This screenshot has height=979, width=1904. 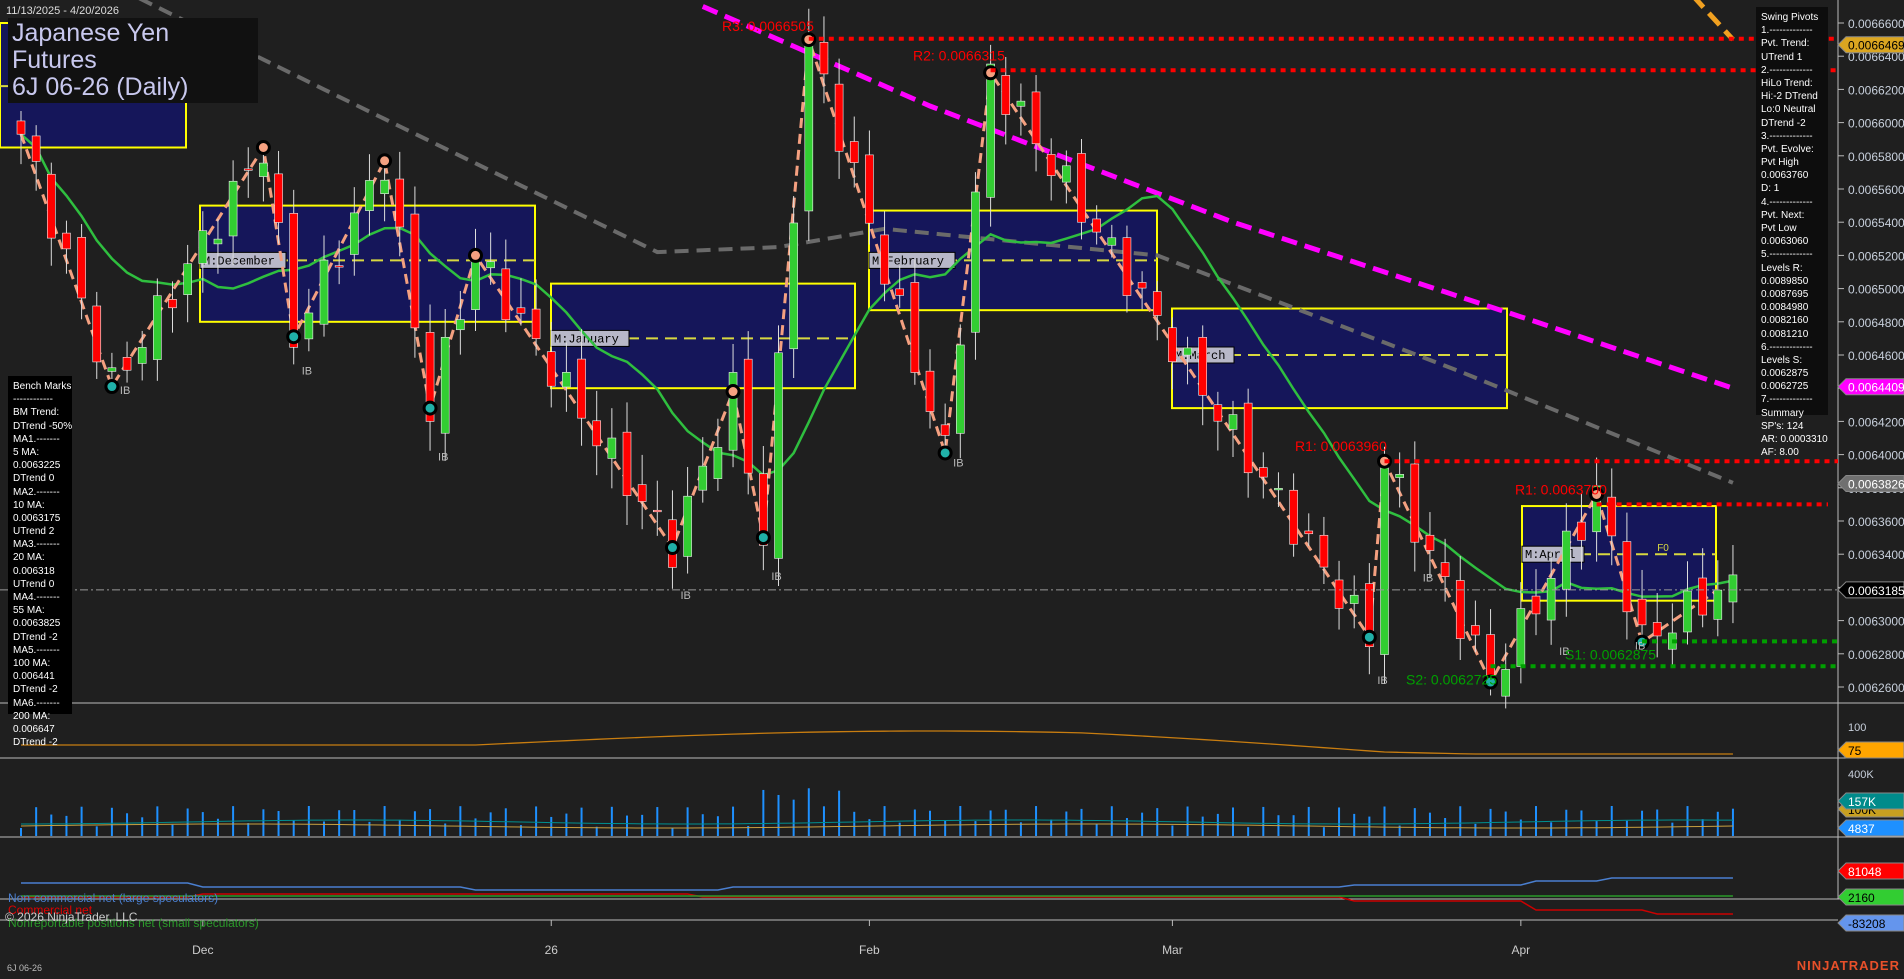 I want to click on f0-label: F0, so click(x=1663, y=548).